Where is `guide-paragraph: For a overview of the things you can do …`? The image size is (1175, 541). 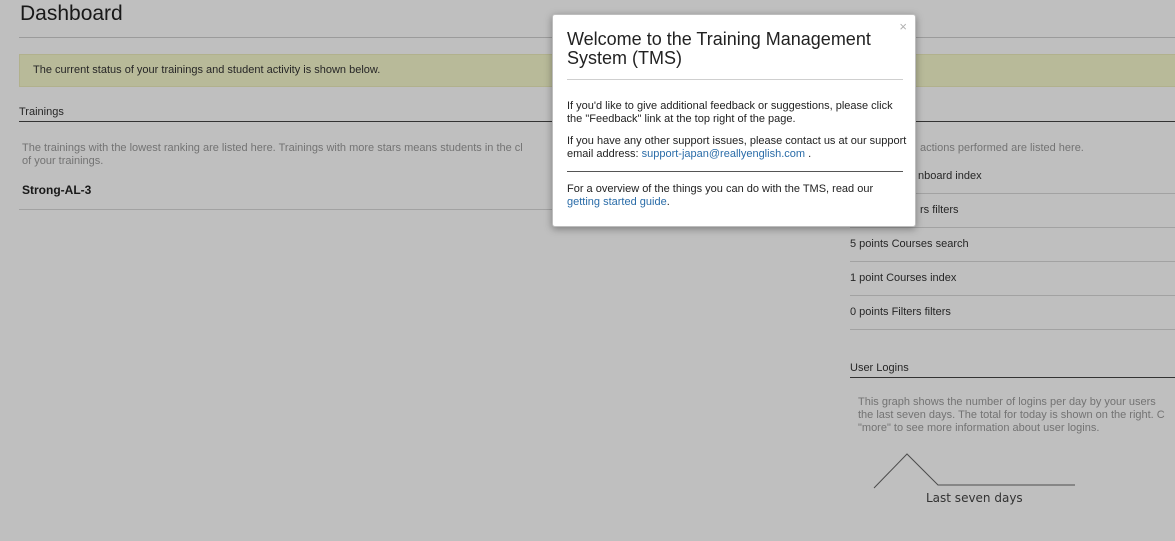 guide-paragraph: For a overview of the things you can do … is located at coordinates (737, 196).